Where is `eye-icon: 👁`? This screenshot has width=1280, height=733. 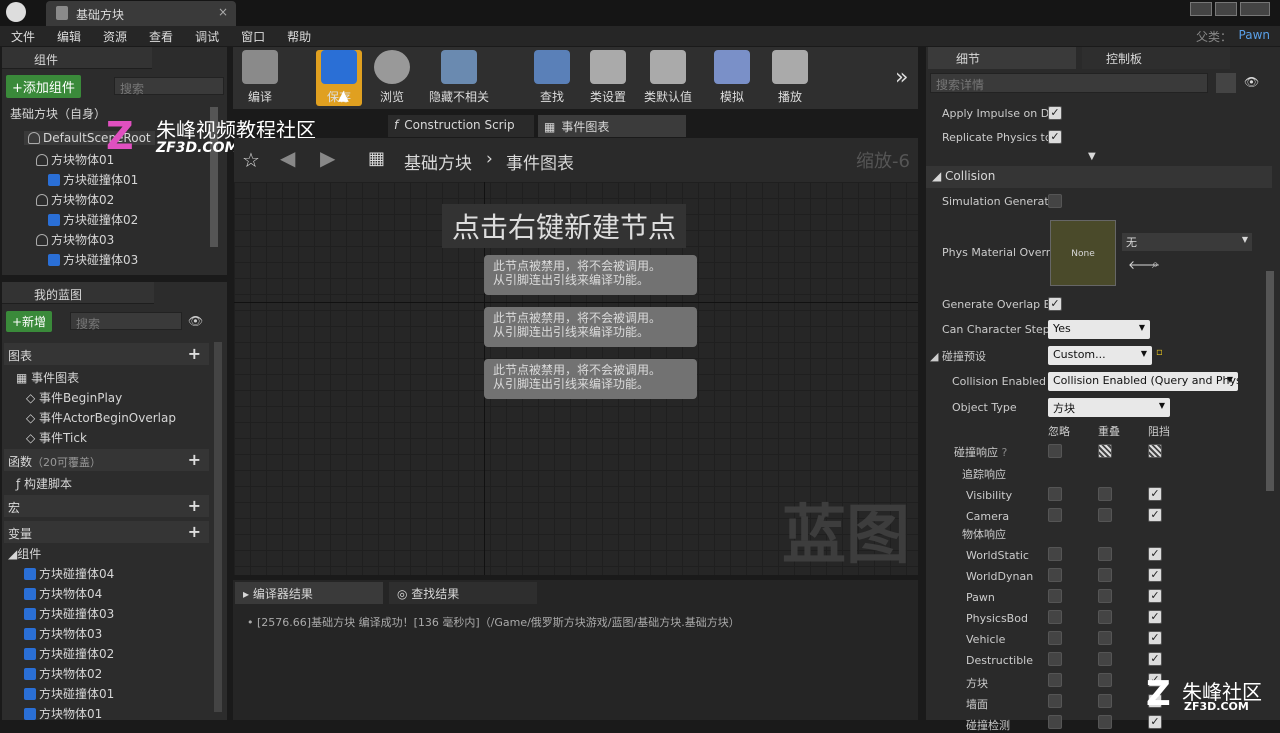 eye-icon: 👁 is located at coordinates (195, 321).